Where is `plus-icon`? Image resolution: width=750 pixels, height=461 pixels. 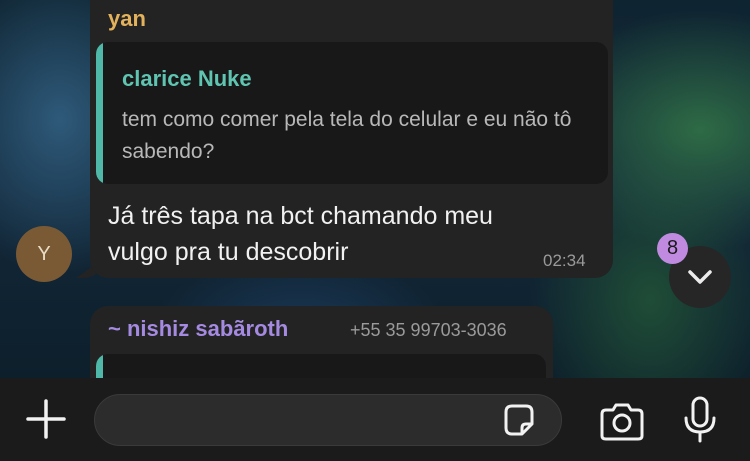 plus-icon is located at coordinates (46, 419).